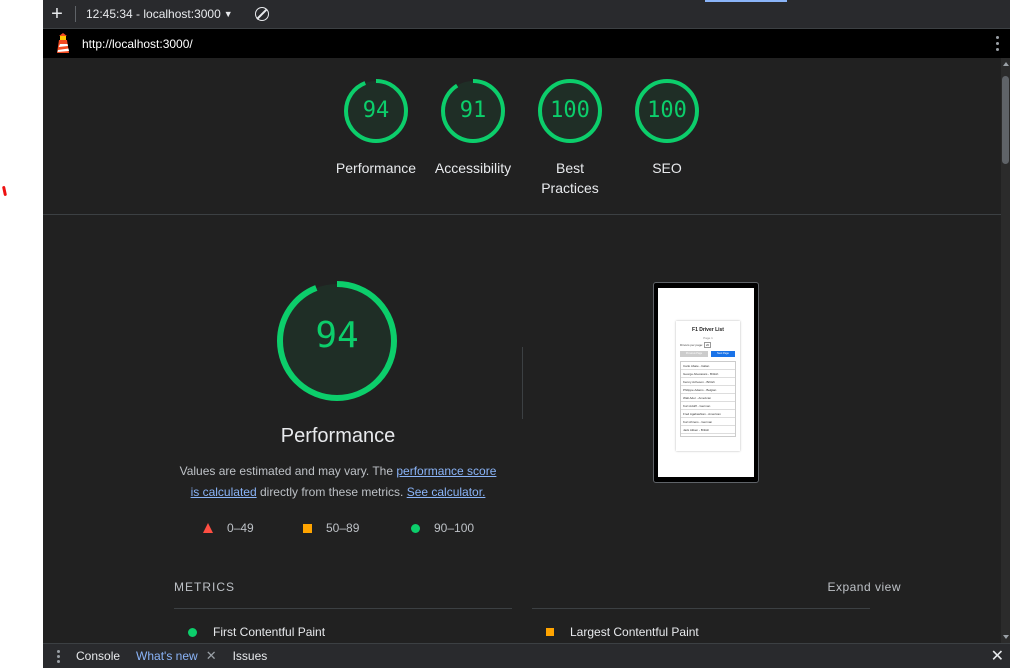  What do you see at coordinates (708, 406) in the screenshot?
I see `screenshot-row: Kurt Adolff - German` at bounding box center [708, 406].